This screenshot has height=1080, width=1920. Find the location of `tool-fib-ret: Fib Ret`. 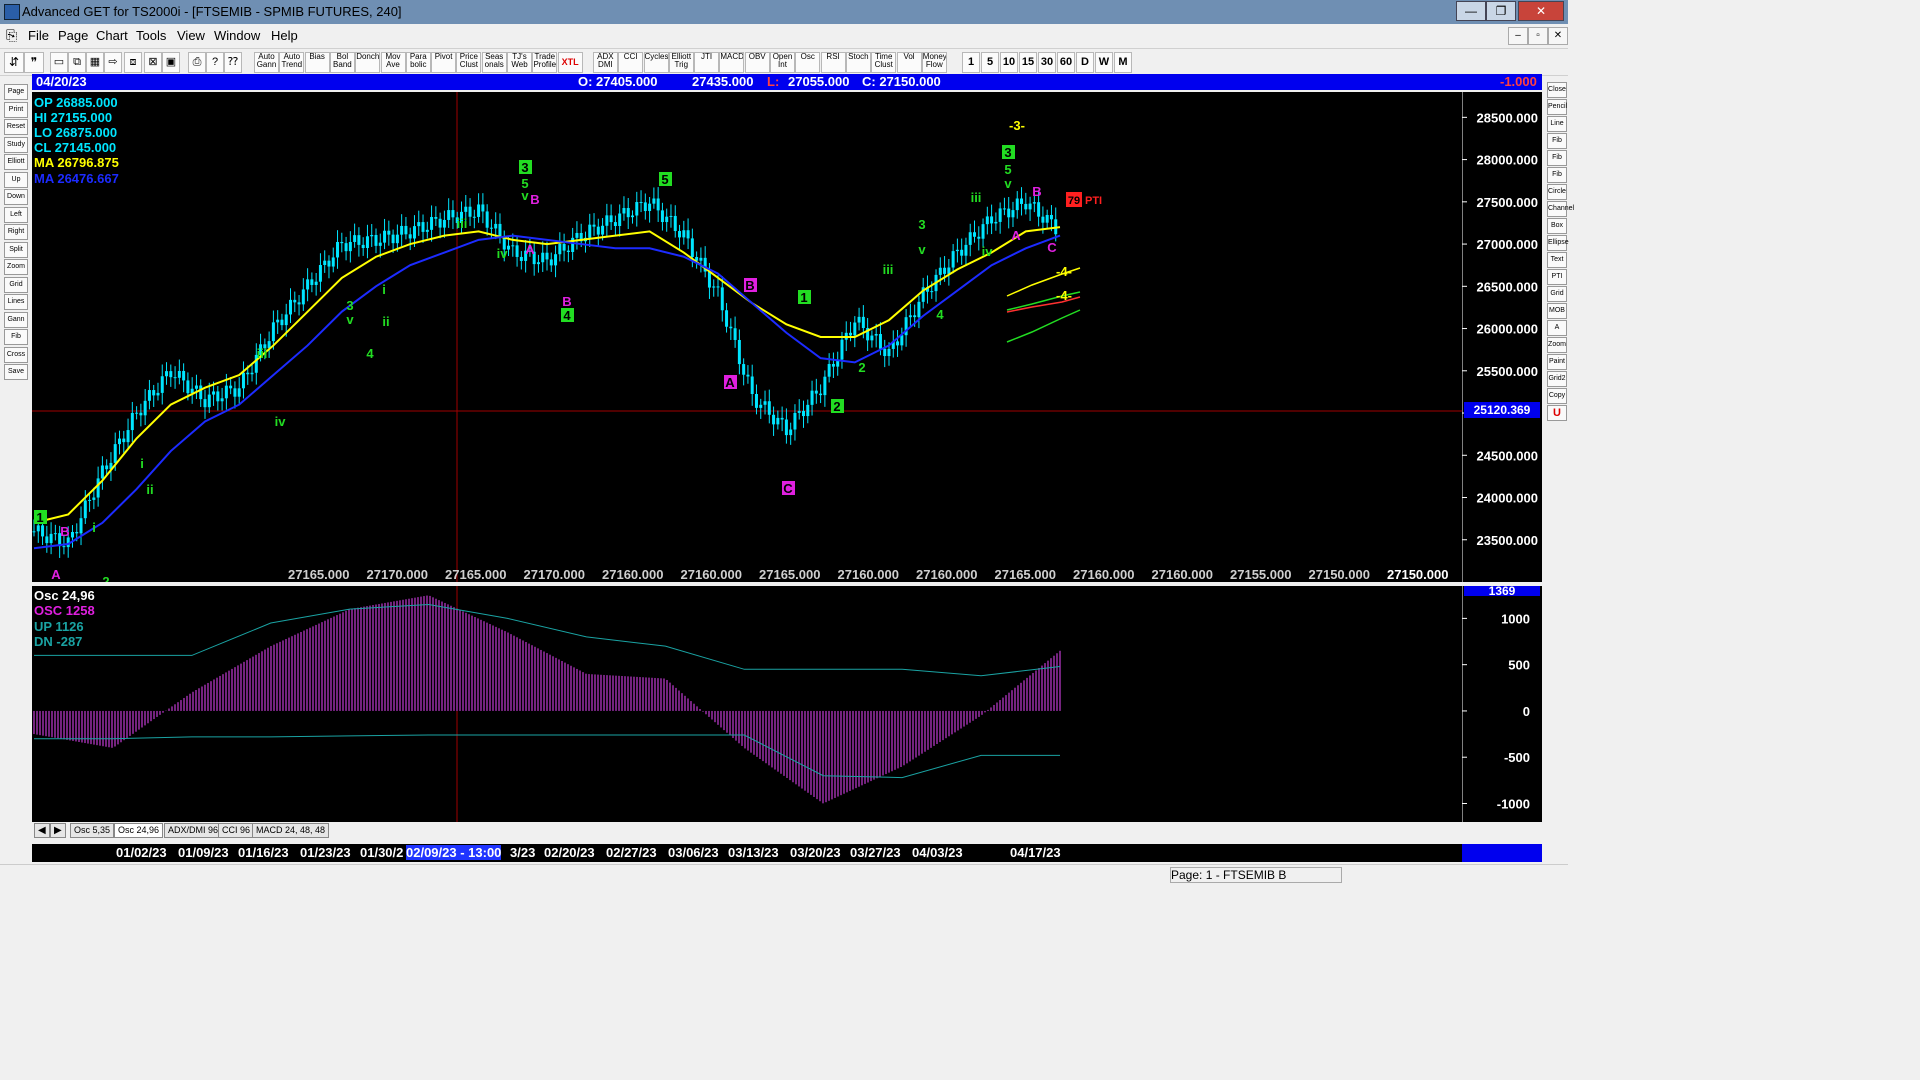

tool-fib-ret: Fib Ret is located at coordinates (1557, 145).